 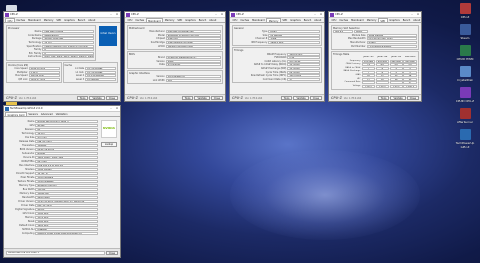 What do you see at coordinates (410, 76) in the screenshot?
I see `timings-value: 24` at bounding box center [410, 76].